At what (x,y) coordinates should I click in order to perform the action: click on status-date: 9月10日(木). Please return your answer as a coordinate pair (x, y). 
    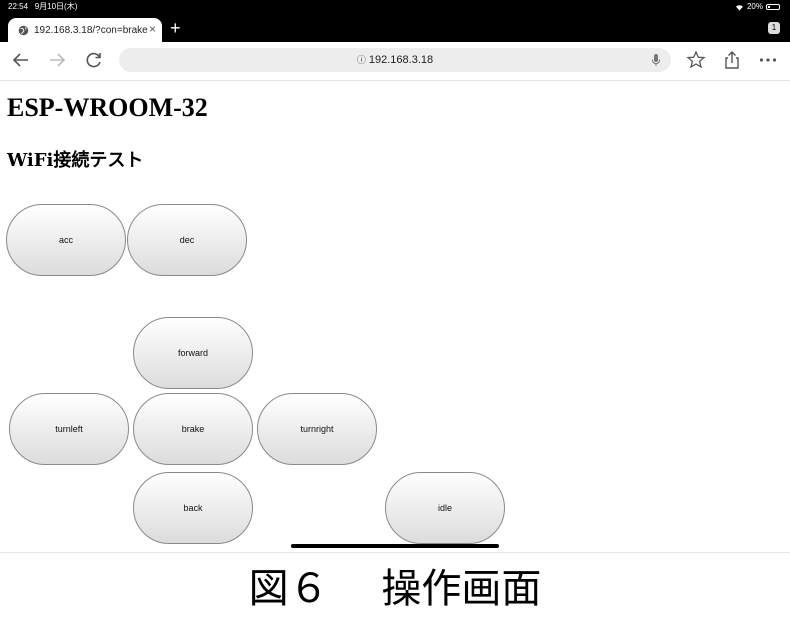
    Looking at the image, I should click on (56, 6).